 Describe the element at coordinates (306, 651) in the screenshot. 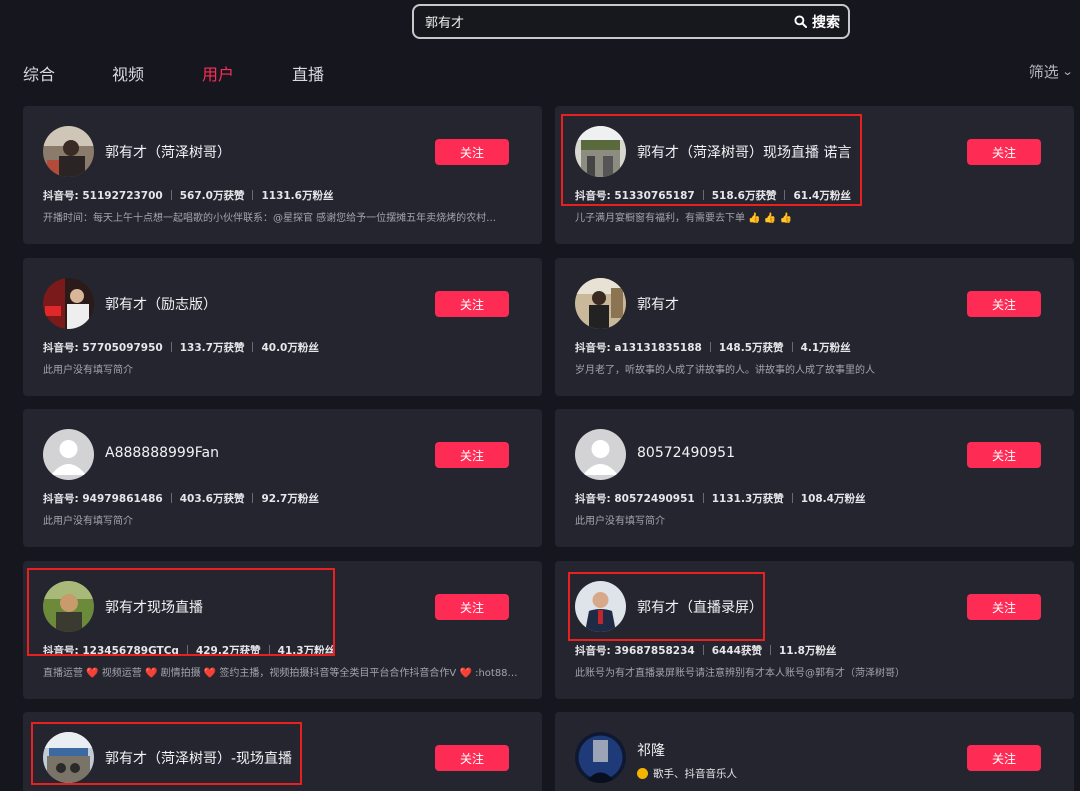

I see `fans-count: 41.3万粉丝` at that location.